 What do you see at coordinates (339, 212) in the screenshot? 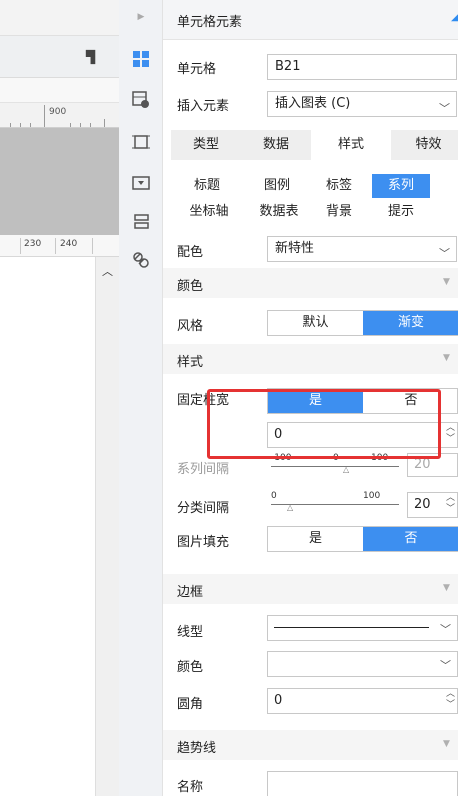
I see `subtab-background: 背景` at bounding box center [339, 212].